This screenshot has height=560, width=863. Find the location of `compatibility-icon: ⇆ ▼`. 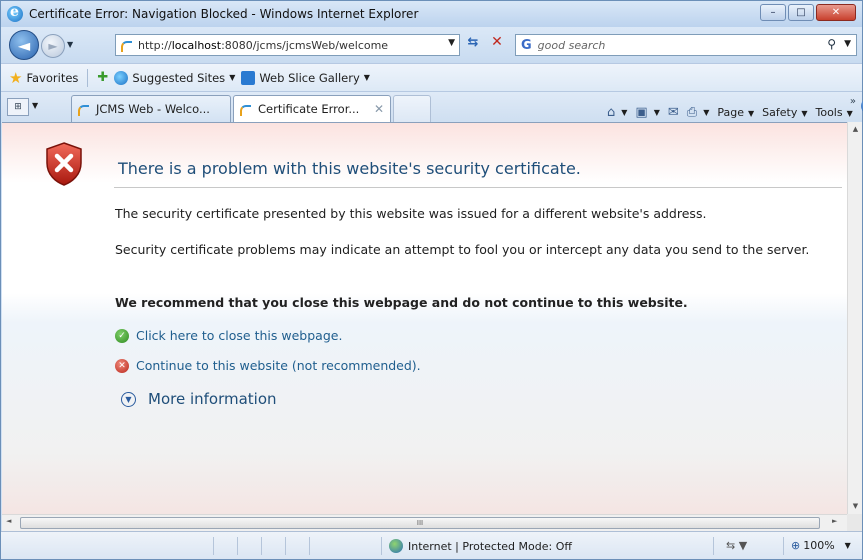

compatibility-icon: ⇆ ▼ is located at coordinates (736, 545).